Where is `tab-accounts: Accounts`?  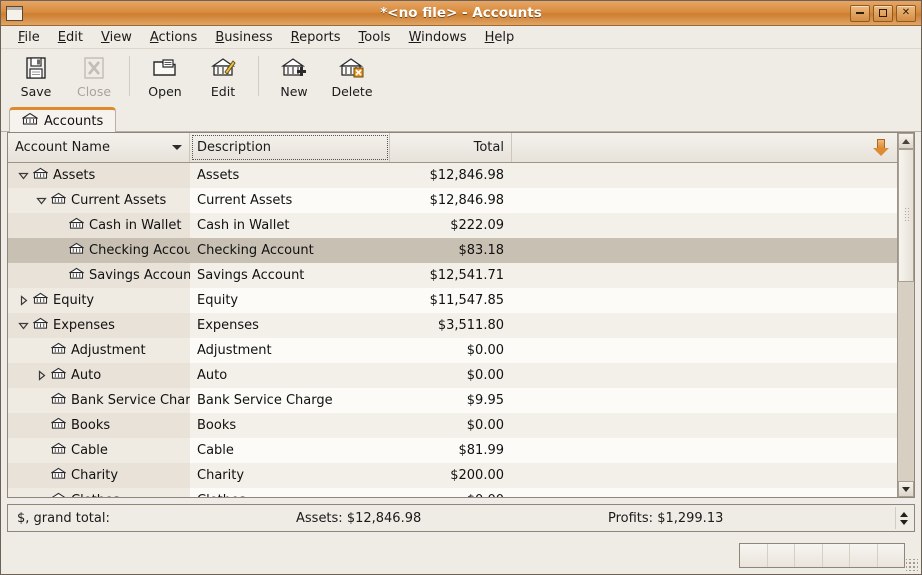
tab-accounts: Accounts is located at coordinates (63, 119).